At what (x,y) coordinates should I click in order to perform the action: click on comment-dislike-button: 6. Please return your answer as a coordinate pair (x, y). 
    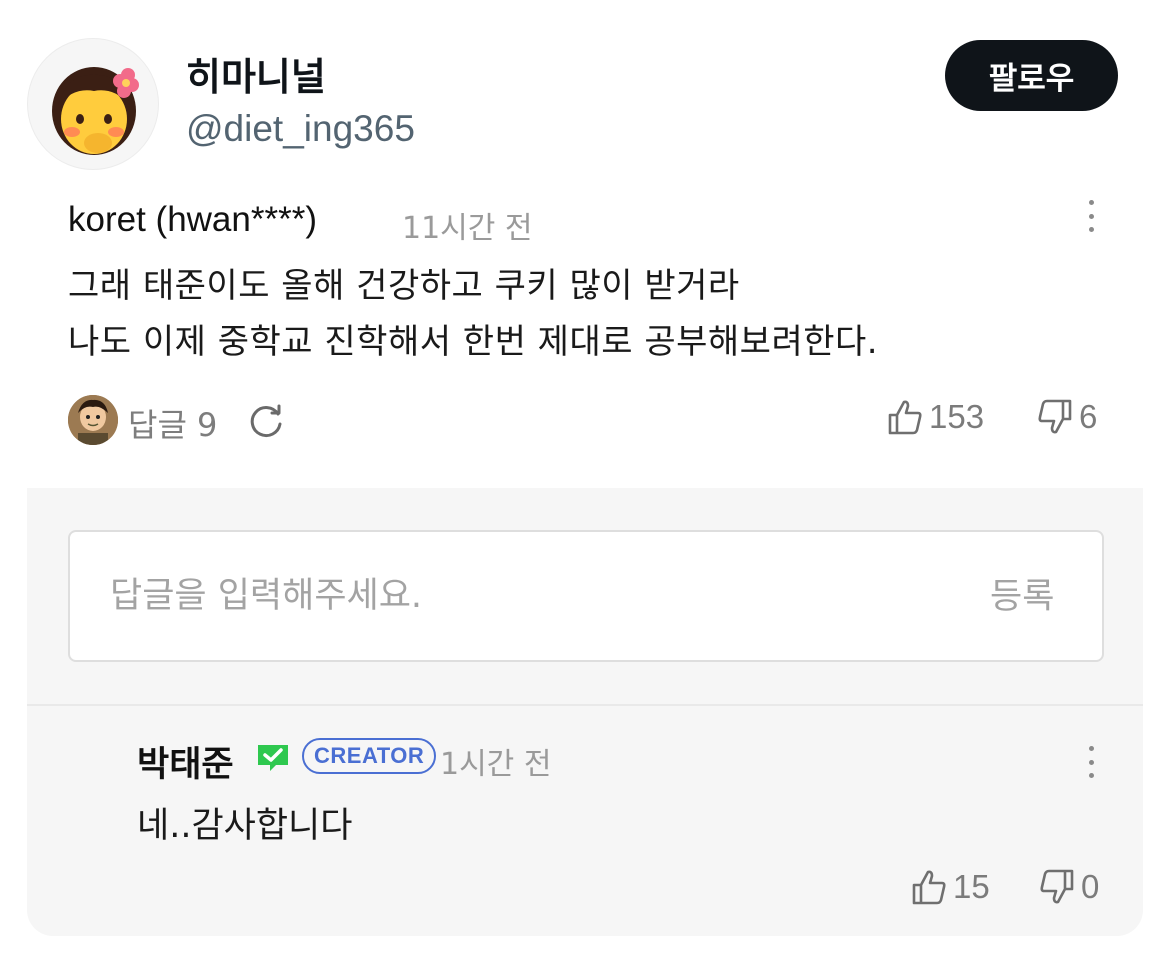
    Looking at the image, I should click on (1067, 417).